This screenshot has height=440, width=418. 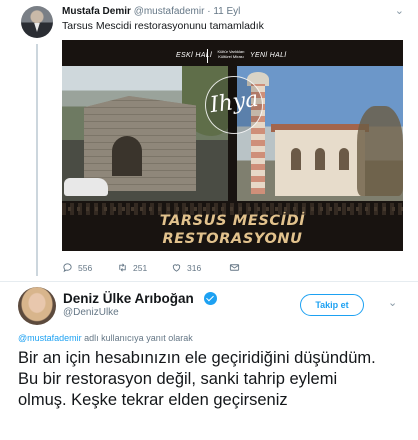 I want to click on direct-message-button, so click(x=234, y=267).